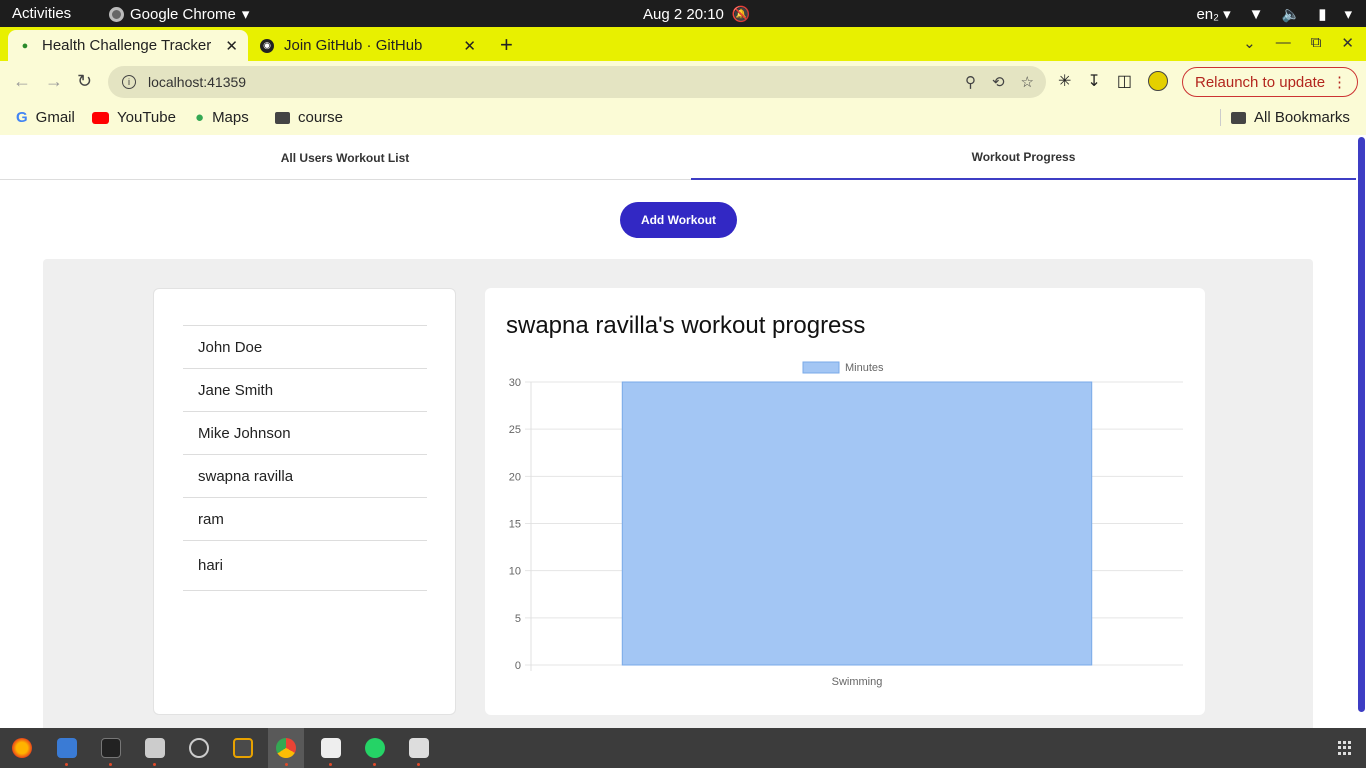  Describe the element at coordinates (821, 367) in the screenshot. I see `legend-swatch` at that location.